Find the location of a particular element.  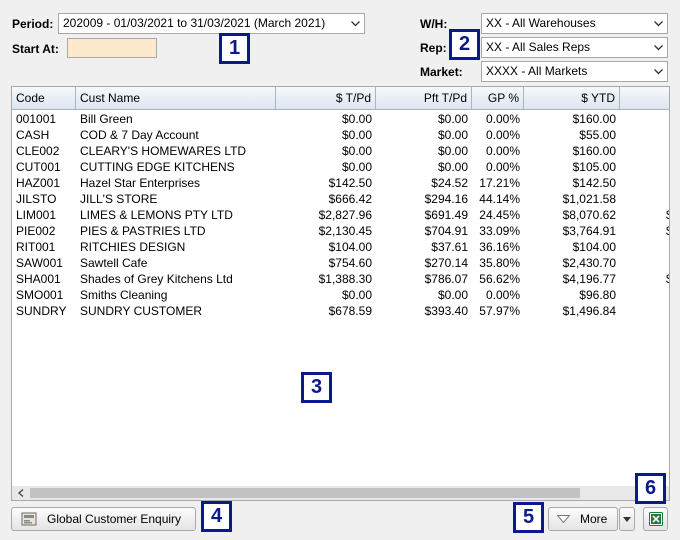

cell-code: RIT001 is located at coordinates (36, 247).